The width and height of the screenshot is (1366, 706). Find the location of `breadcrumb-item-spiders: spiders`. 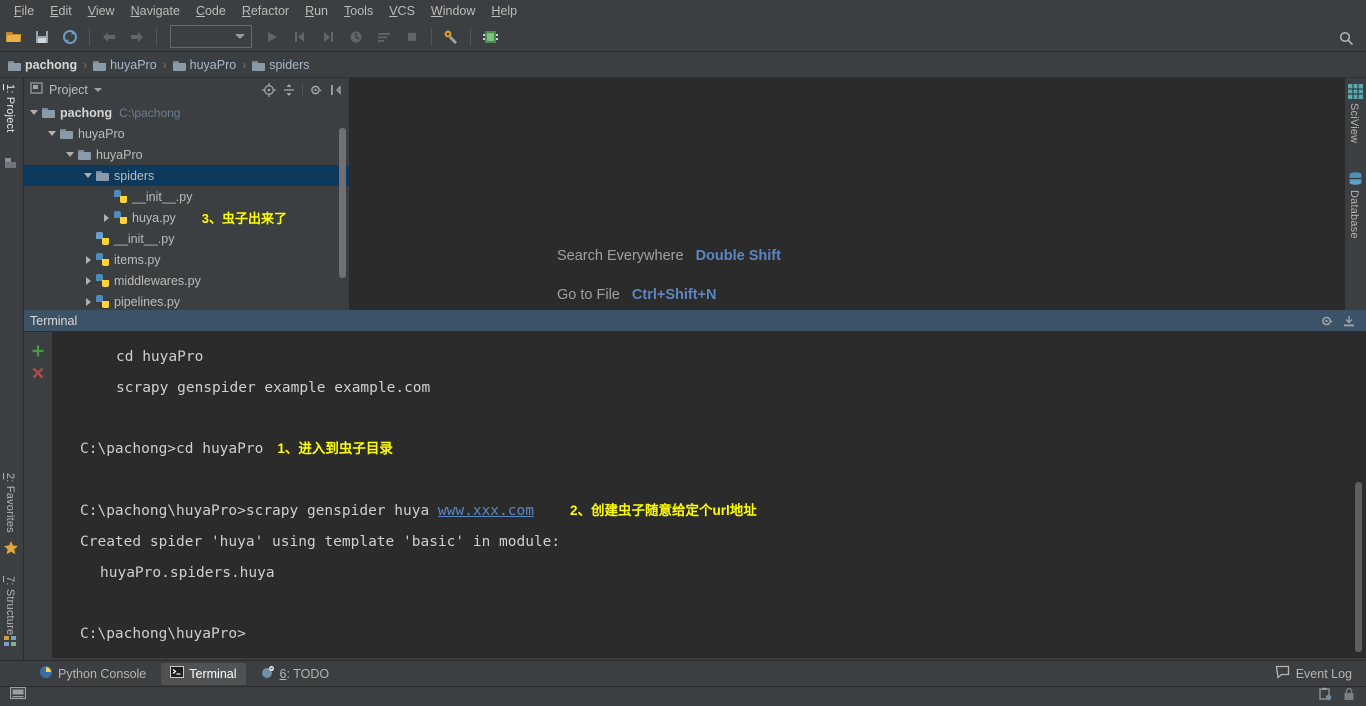

breadcrumb-item-spiders: spiders is located at coordinates (281, 65).